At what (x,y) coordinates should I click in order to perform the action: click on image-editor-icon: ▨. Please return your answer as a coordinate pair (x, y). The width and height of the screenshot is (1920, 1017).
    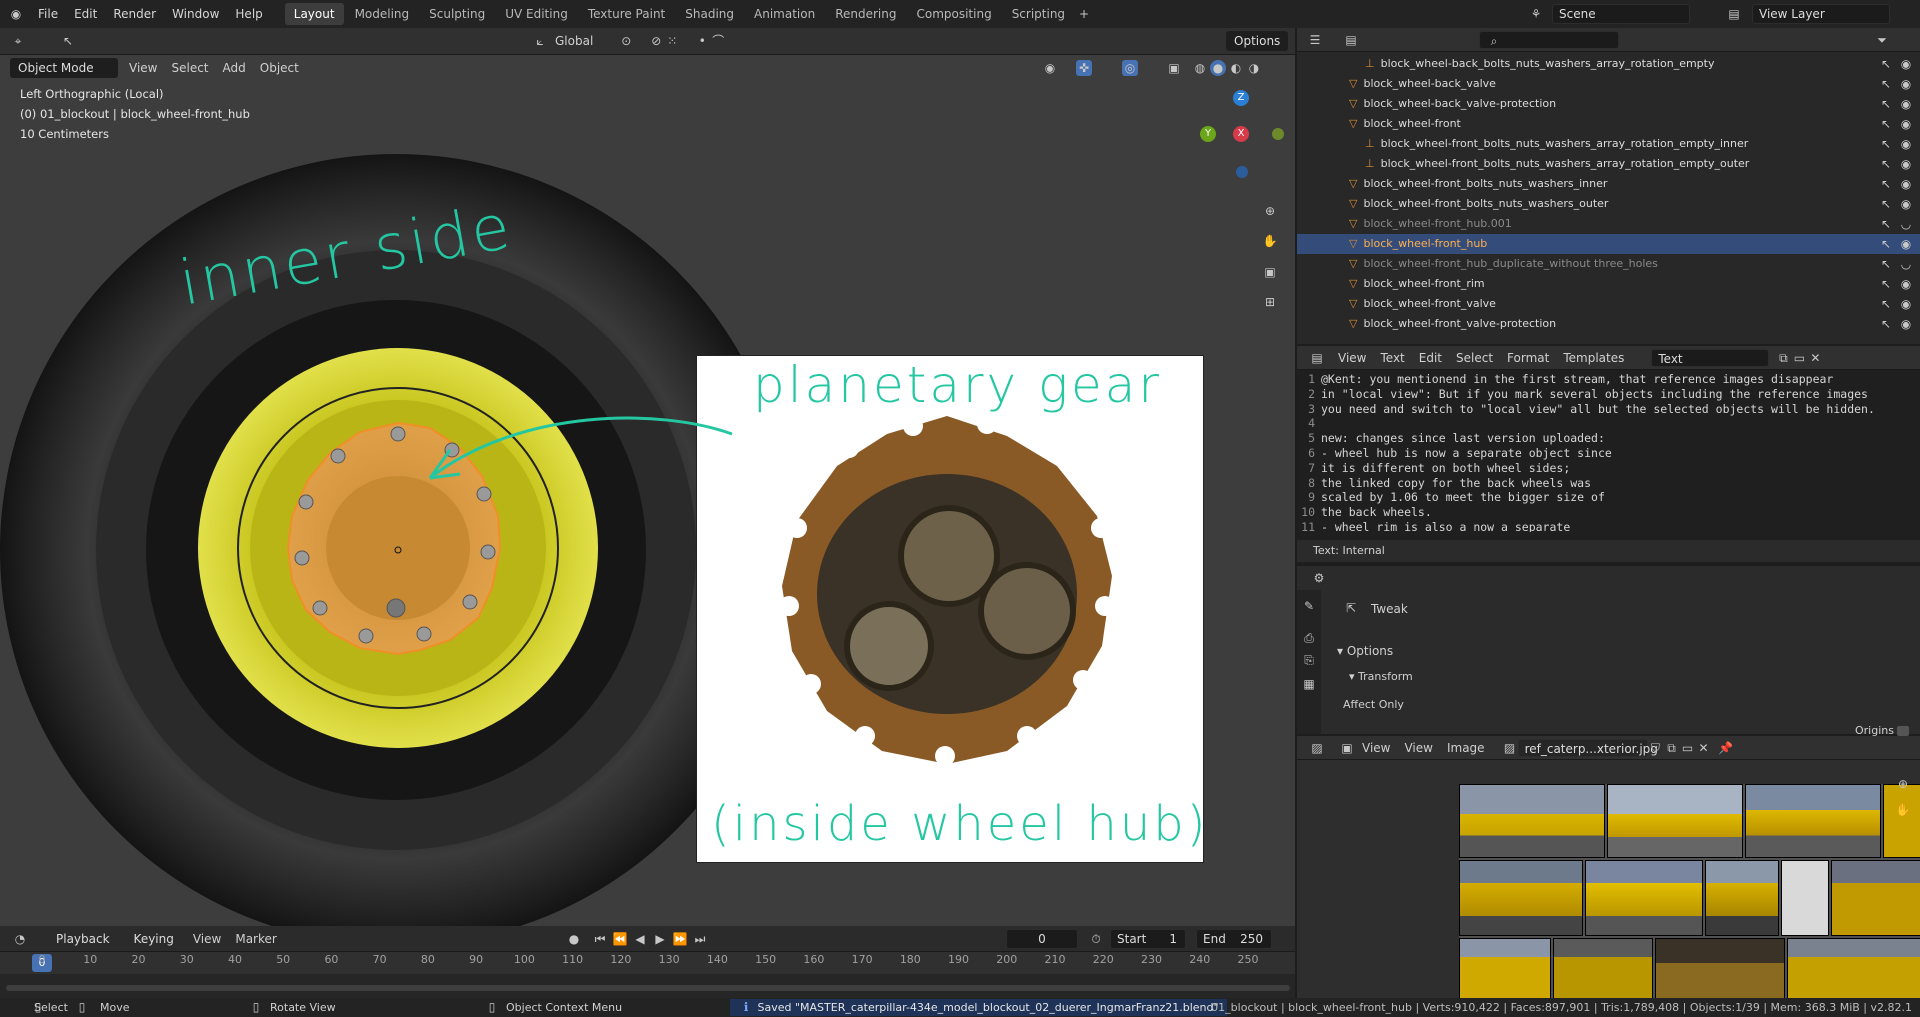
    Looking at the image, I should click on (1317, 748).